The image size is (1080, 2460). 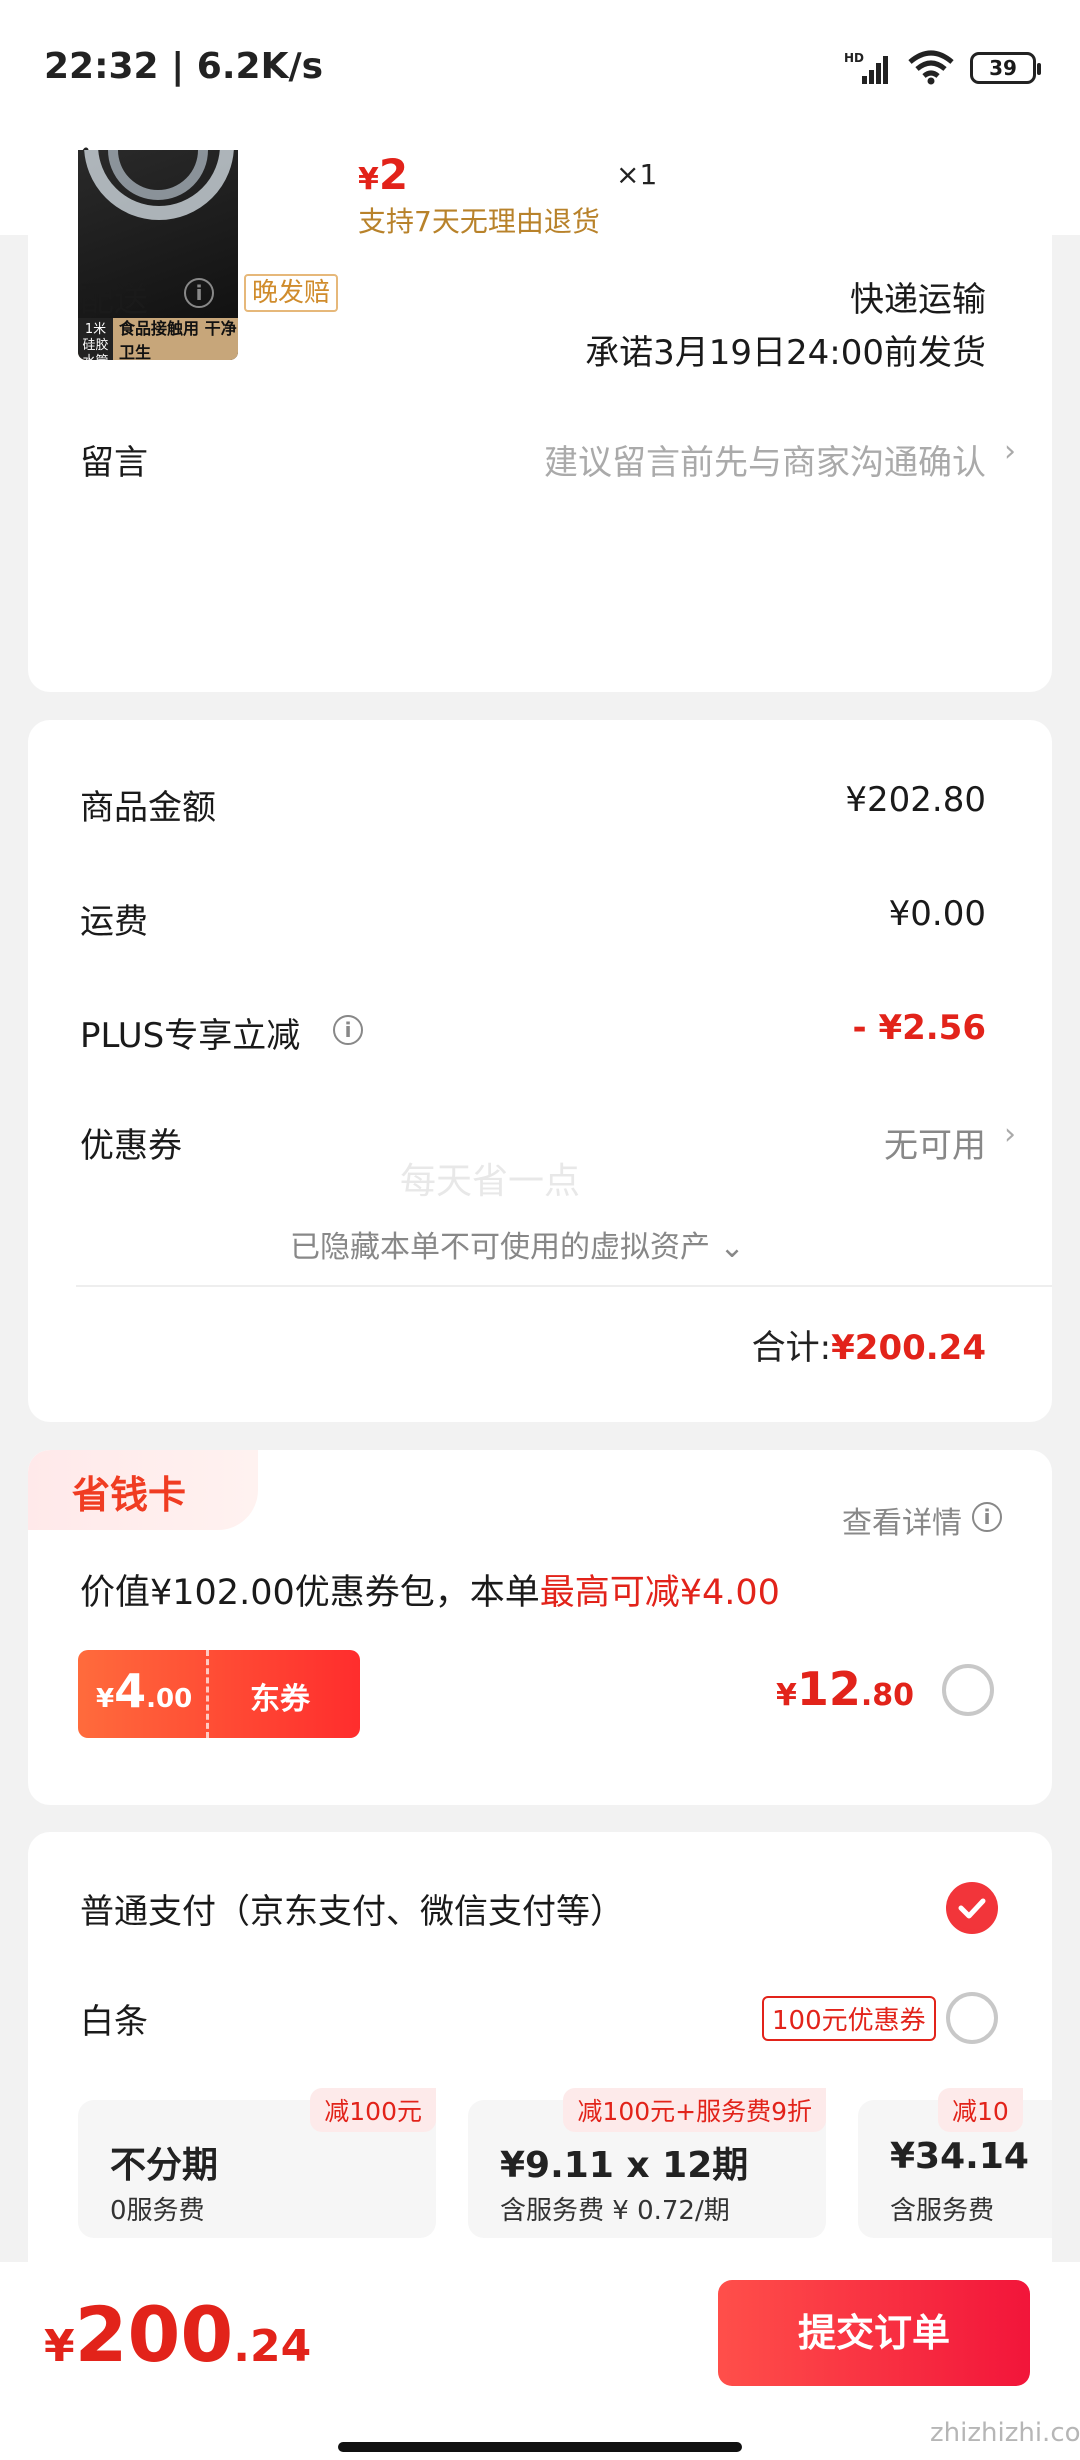 I want to click on baitiao-coupon-tag: 100元优惠券, so click(x=849, y=2018).